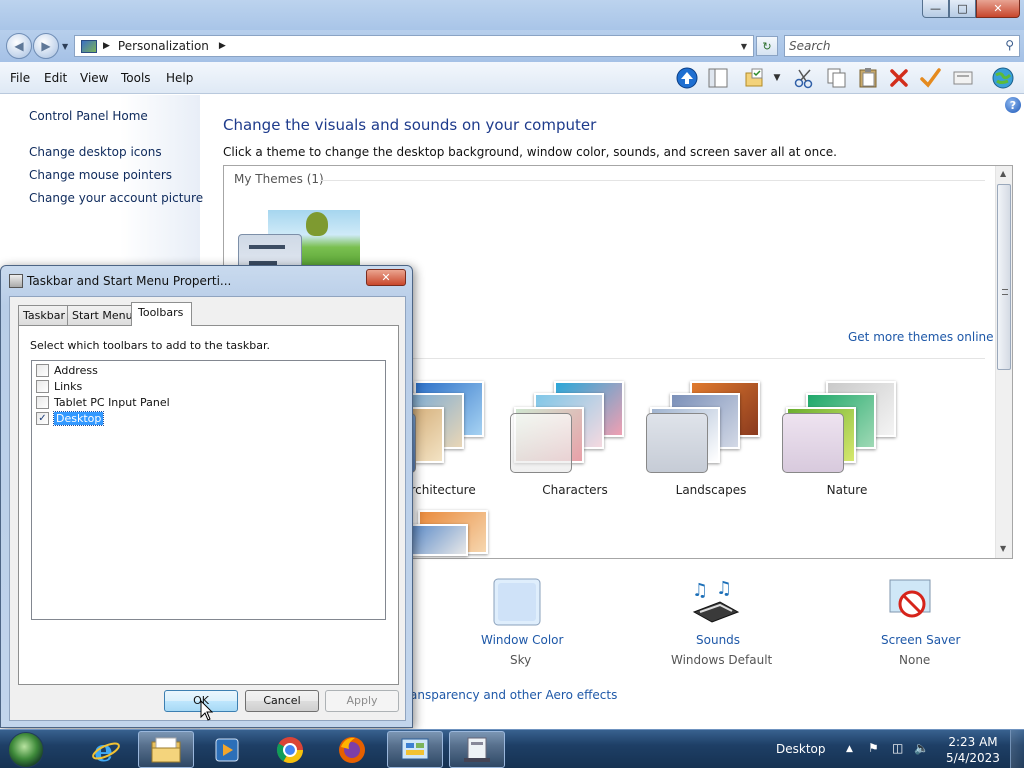 This screenshot has height=768, width=1024. I want to click on maximize-button: □, so click(962, 9).